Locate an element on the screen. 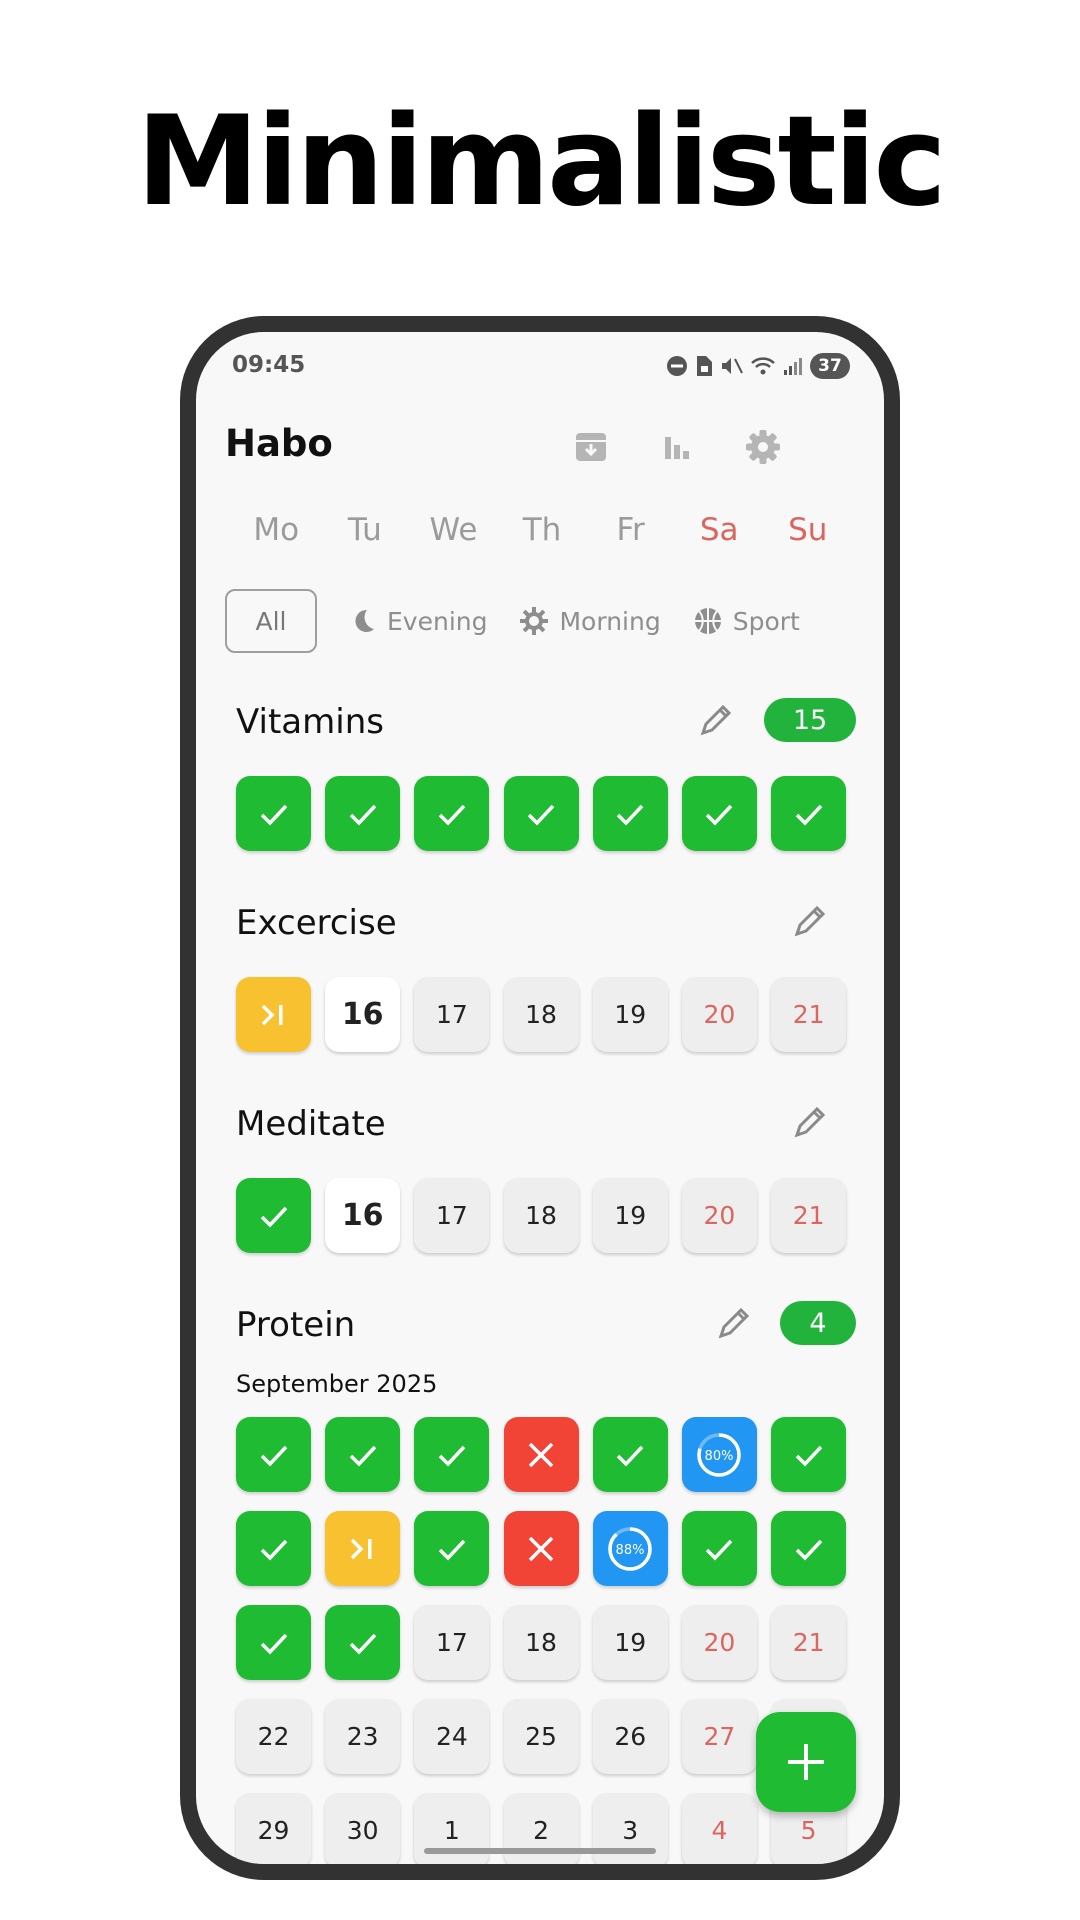 The height and width of the screenshot is (1920, 1080). day-cell-empty: 30 is located at coordinates (363, 1828).